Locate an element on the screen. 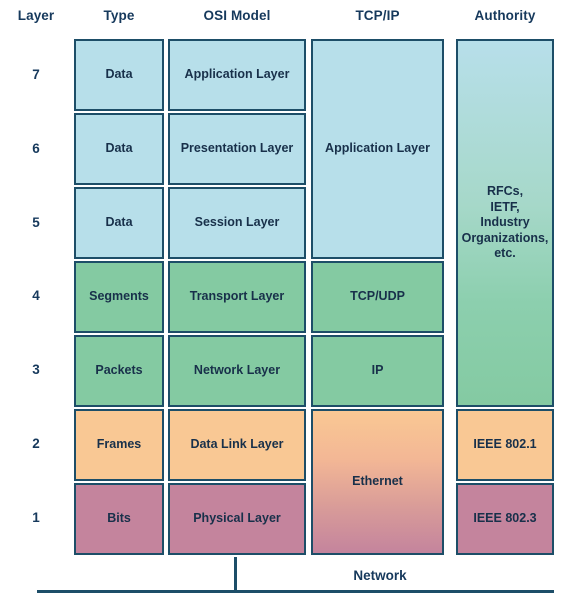 This screenshot has width=561, height=599. authority-cell-rfcs-ietf: RFCs, IETF, Industry Organizations, etc. is located at coordinates (505, 223).